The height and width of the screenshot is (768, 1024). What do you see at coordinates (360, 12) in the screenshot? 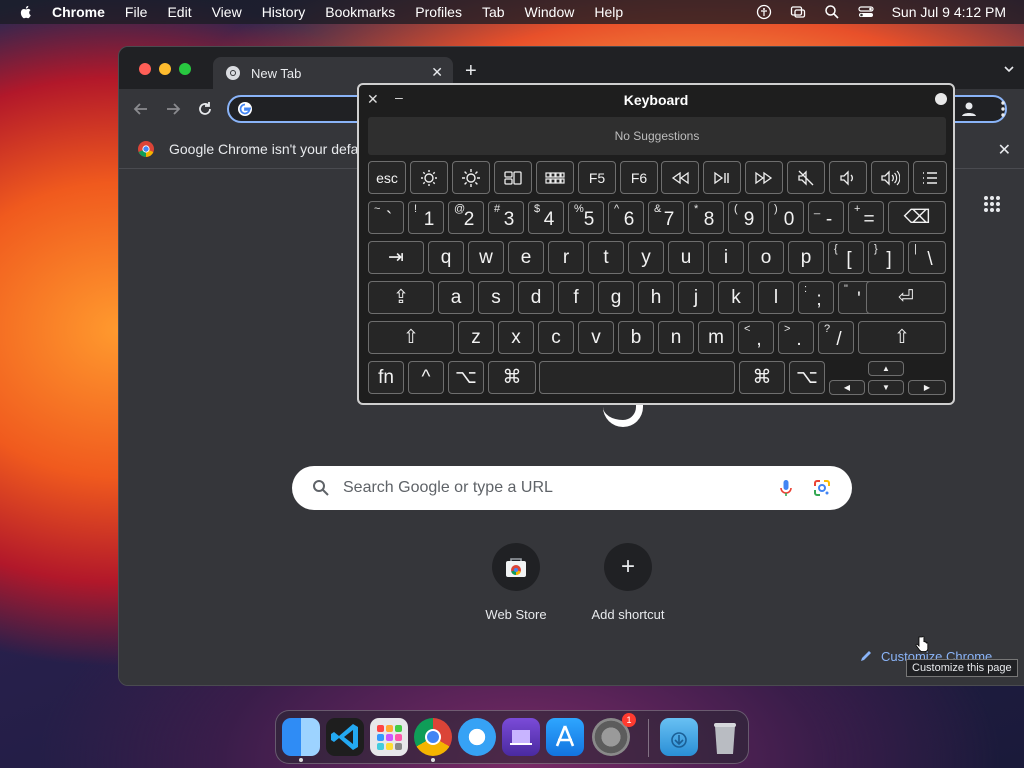
I see `menu-bookmarks: Bookmarks` at bounding box center [360, 12].